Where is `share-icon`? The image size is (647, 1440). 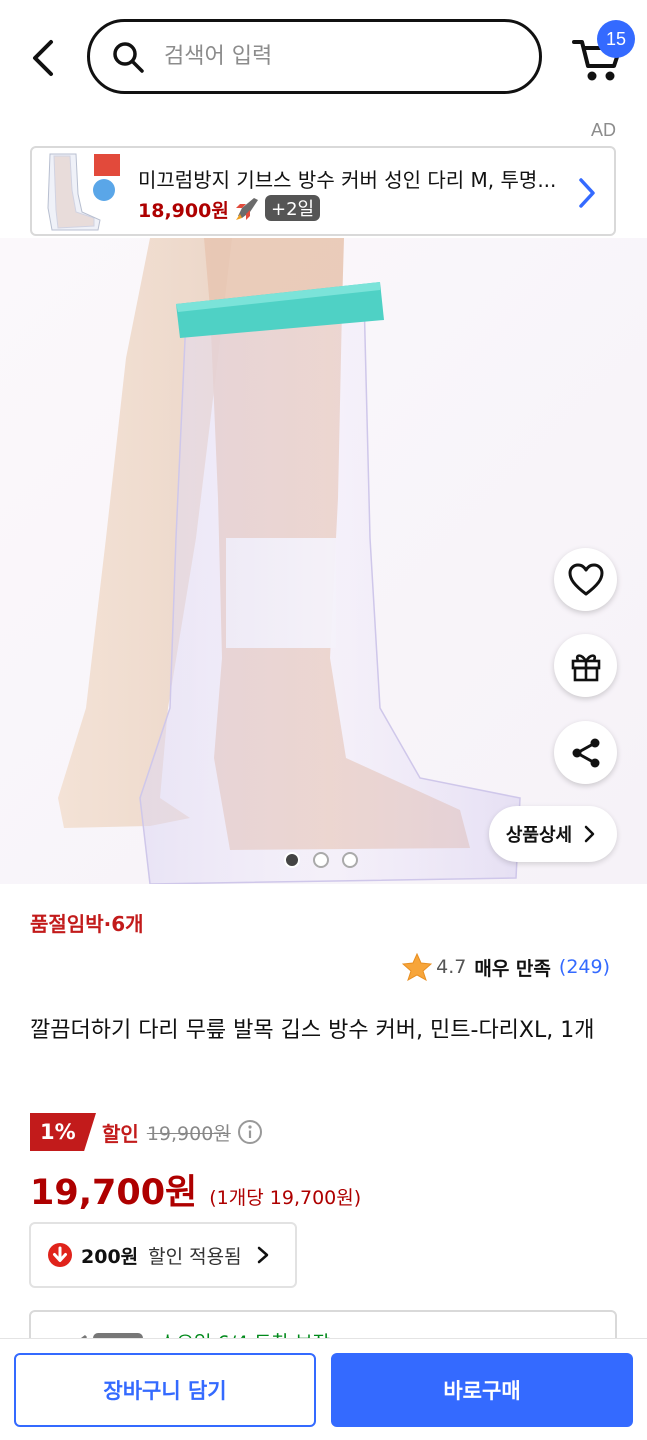
share-icon is located at coordinates (585, 752).